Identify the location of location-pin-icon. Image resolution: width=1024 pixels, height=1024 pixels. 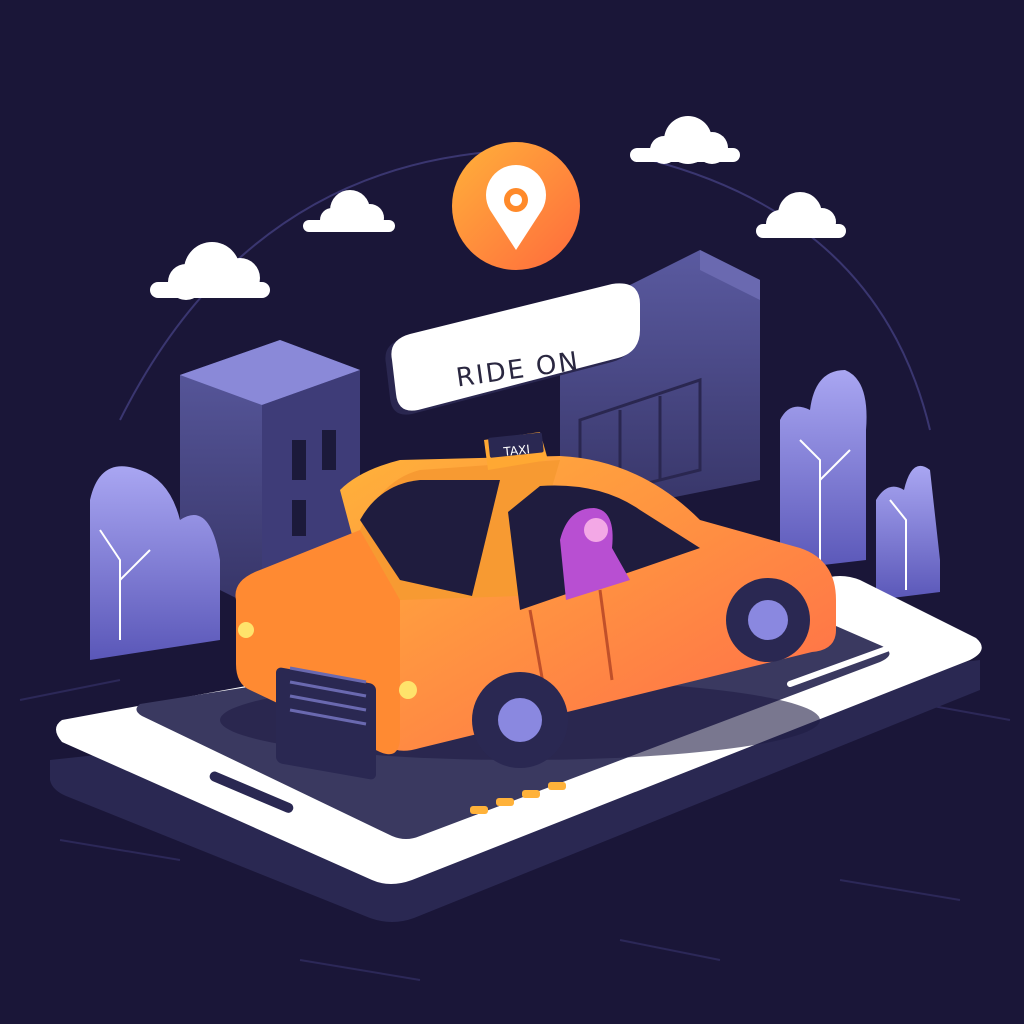
(516, 206).